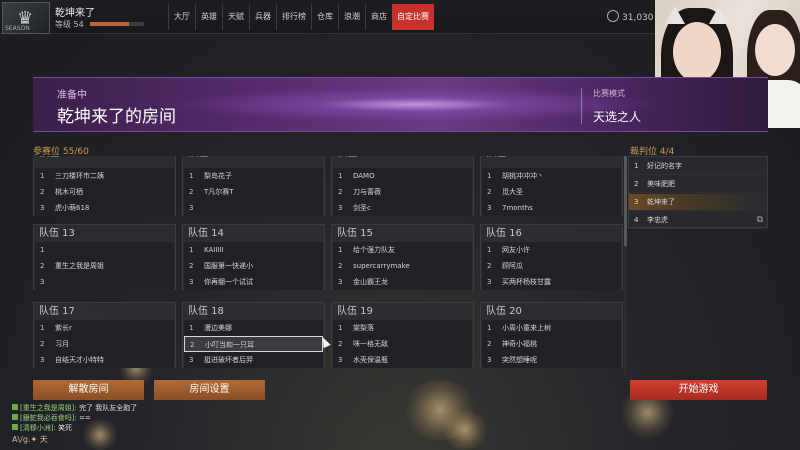 Image resolution: width=800 pixels, height=450 pixels. Describe the element at coordinates (117, 24) in the screenshot. I see `level-progress-bar` at that location.